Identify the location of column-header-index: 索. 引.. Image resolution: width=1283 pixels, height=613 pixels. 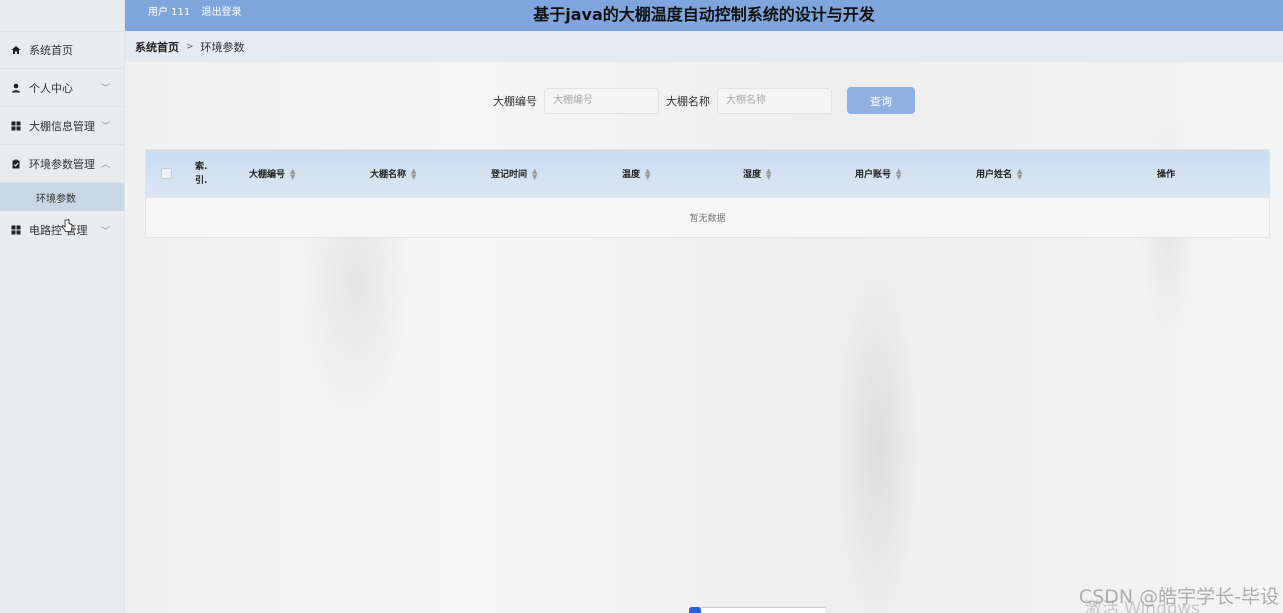
(201, 173).